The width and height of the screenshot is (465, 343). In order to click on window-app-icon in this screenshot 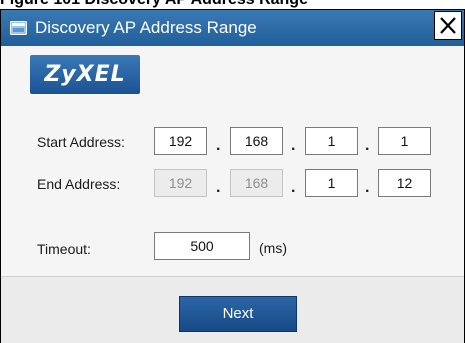, I will do `click(18, 28)`.